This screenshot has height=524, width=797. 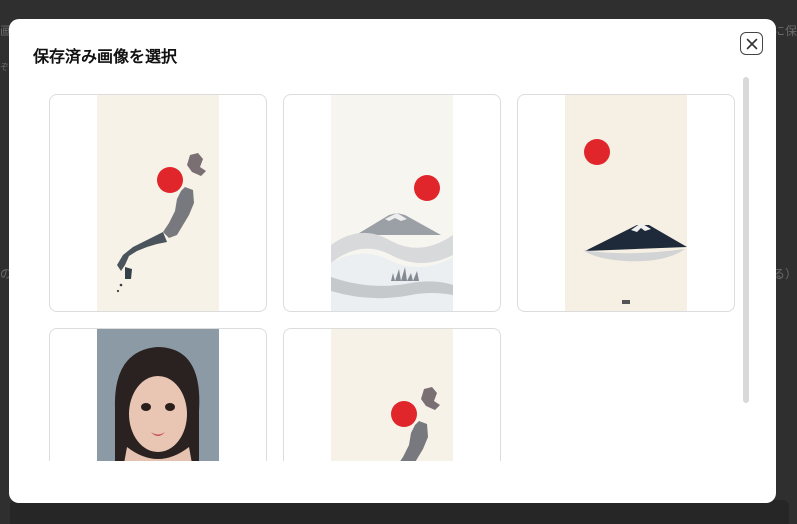 What do you see at coordinates (399, 512) in the screenshot?
I see `background-footer-bar` at bounding box center [399, 512].